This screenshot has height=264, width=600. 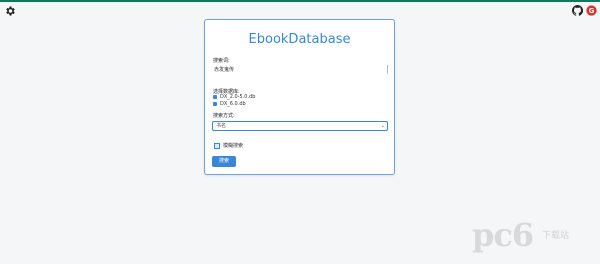 I want to click on watermark-sub: 下载站, so click(x=556, y=236).